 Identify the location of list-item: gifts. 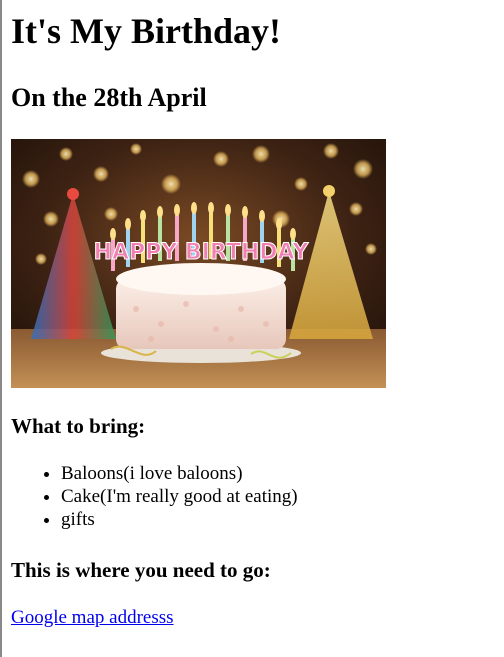
(179, 519).